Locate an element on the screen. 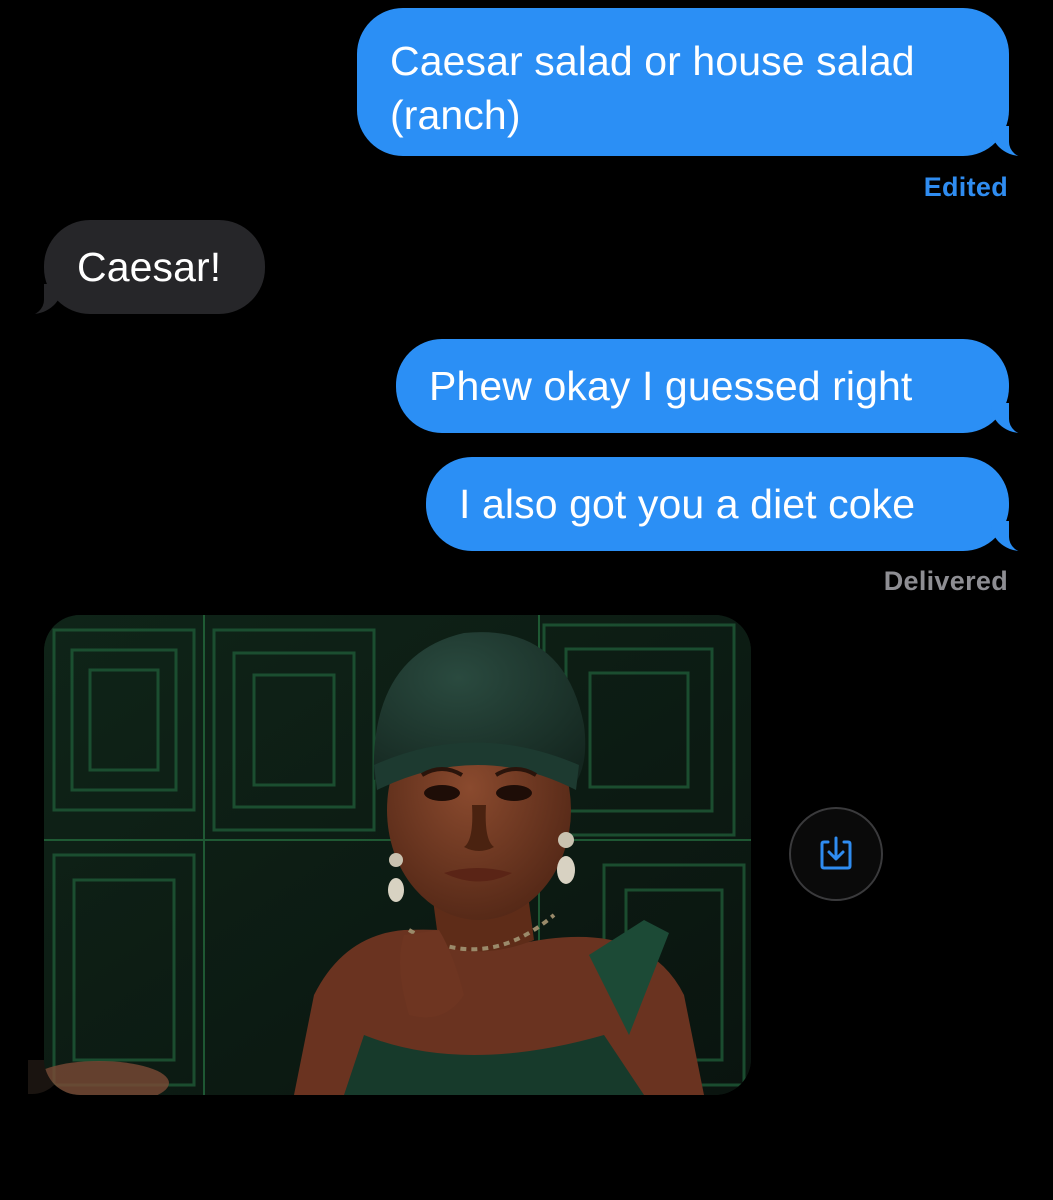  message-text-line: (ranch) is located at coordinates (455, 115).